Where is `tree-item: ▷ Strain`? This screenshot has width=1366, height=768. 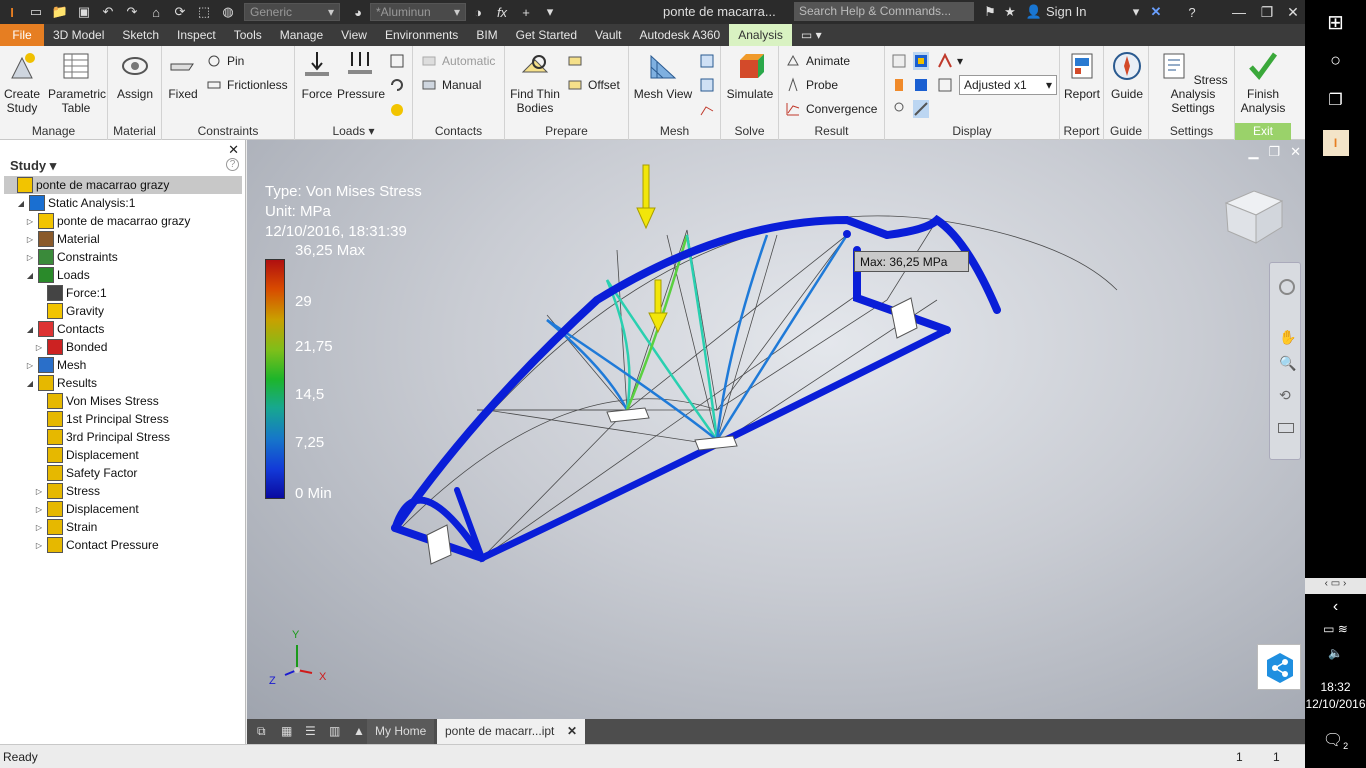 tree-item: ▷ Strain is located at coordinates (65, 527).